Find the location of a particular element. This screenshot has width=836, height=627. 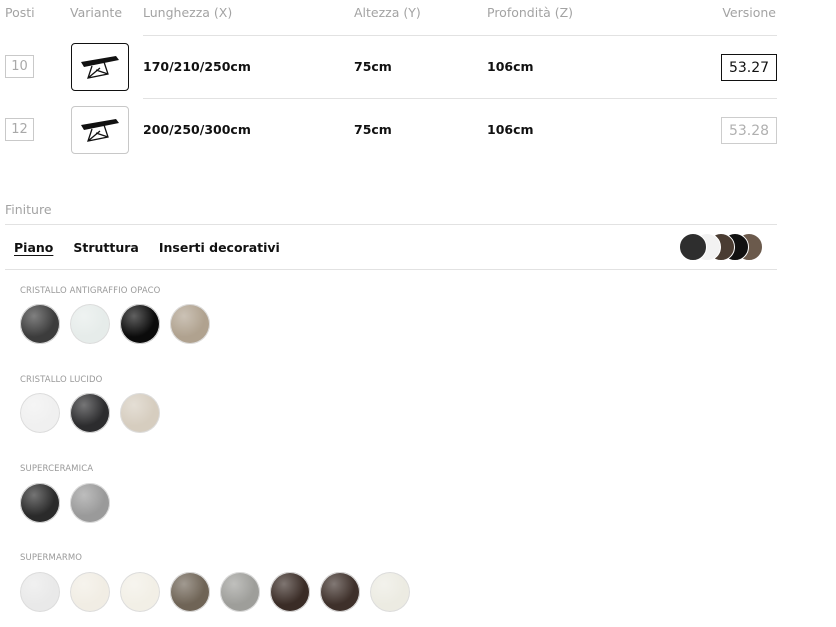

posti-value: 10 is located at coordinates (19, 66).